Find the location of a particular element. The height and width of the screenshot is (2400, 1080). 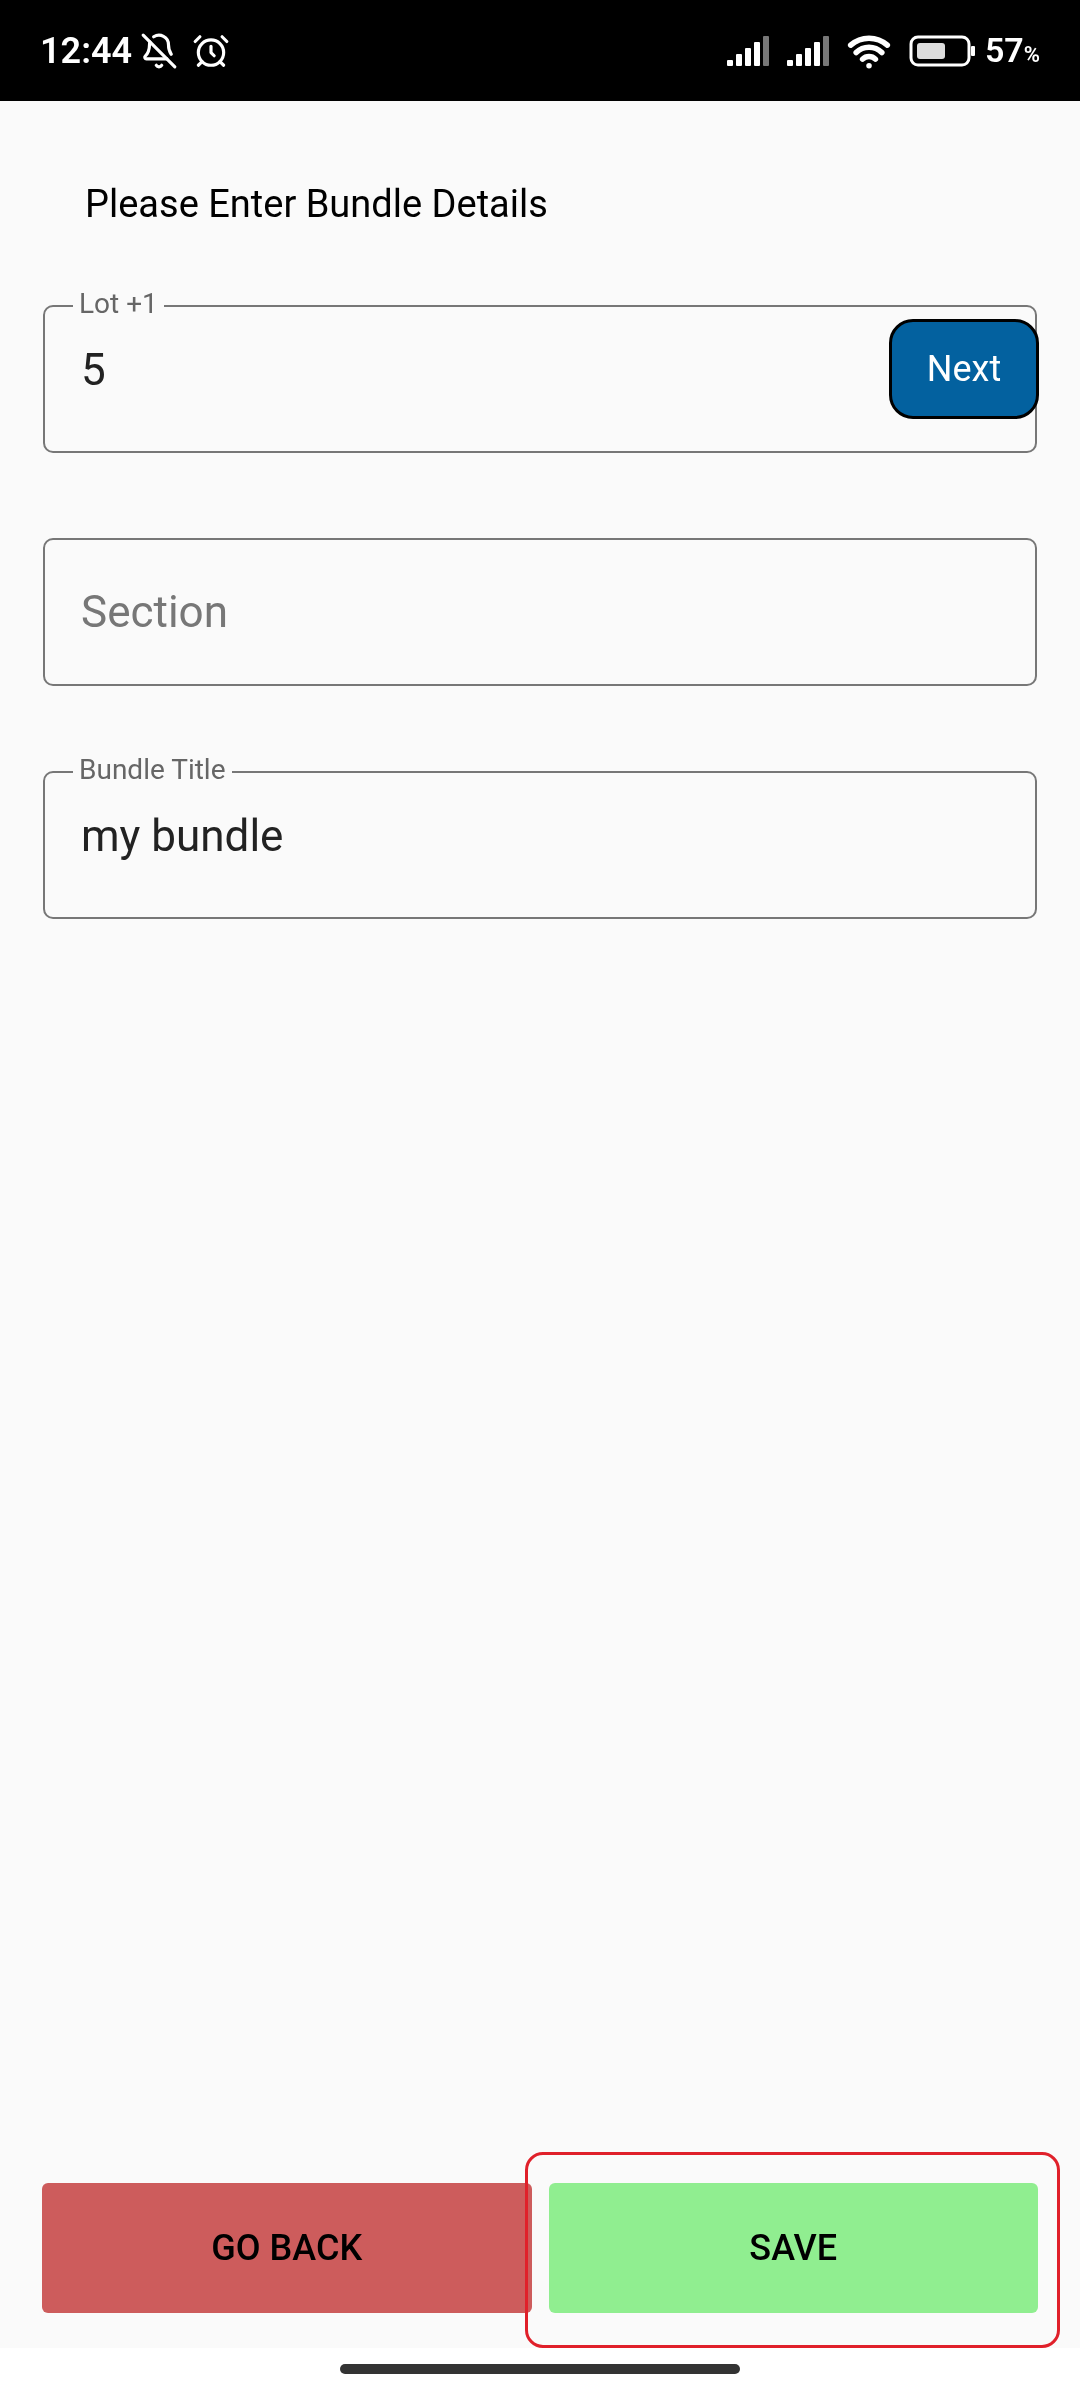

muted-bell-icon is located at coordinates (159, 50).